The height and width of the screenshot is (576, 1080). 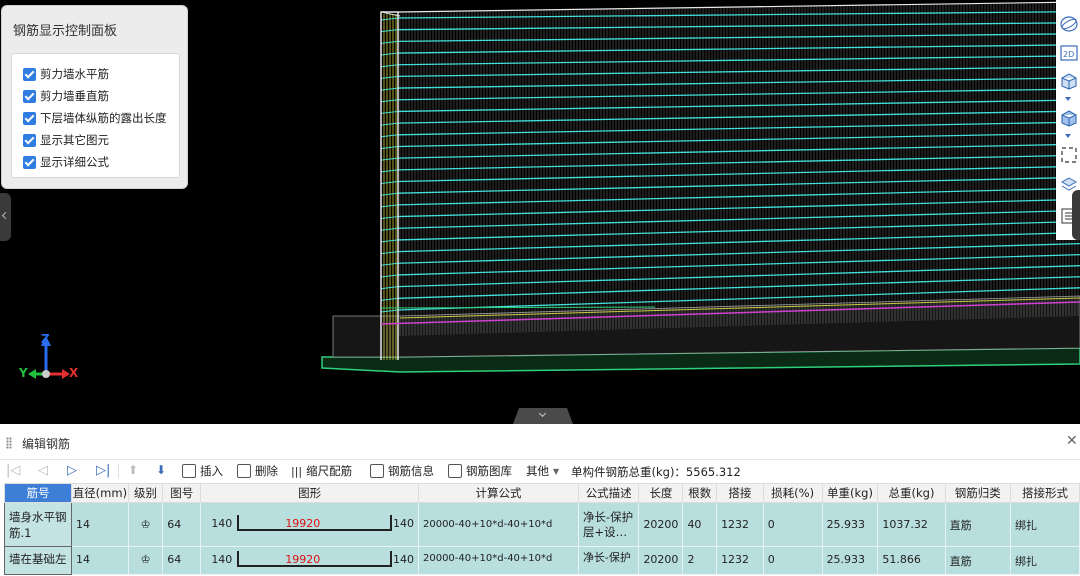 I want to click on drag-grip-icon, so click(x=9, y=443).